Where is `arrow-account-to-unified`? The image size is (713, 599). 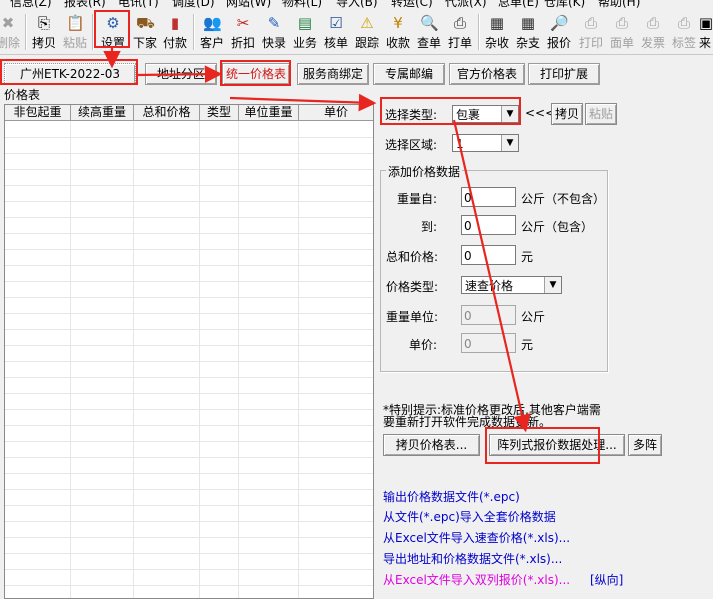
arrow-account-to-unified is located at coordinates (179, 74).